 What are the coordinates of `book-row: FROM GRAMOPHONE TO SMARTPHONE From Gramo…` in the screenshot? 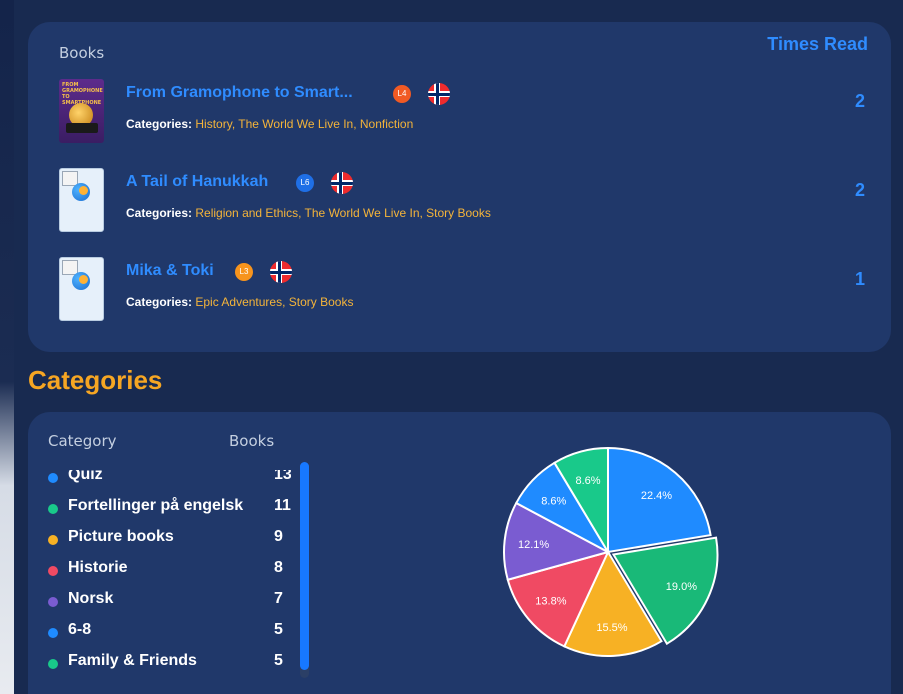 It's located at (459, 114).